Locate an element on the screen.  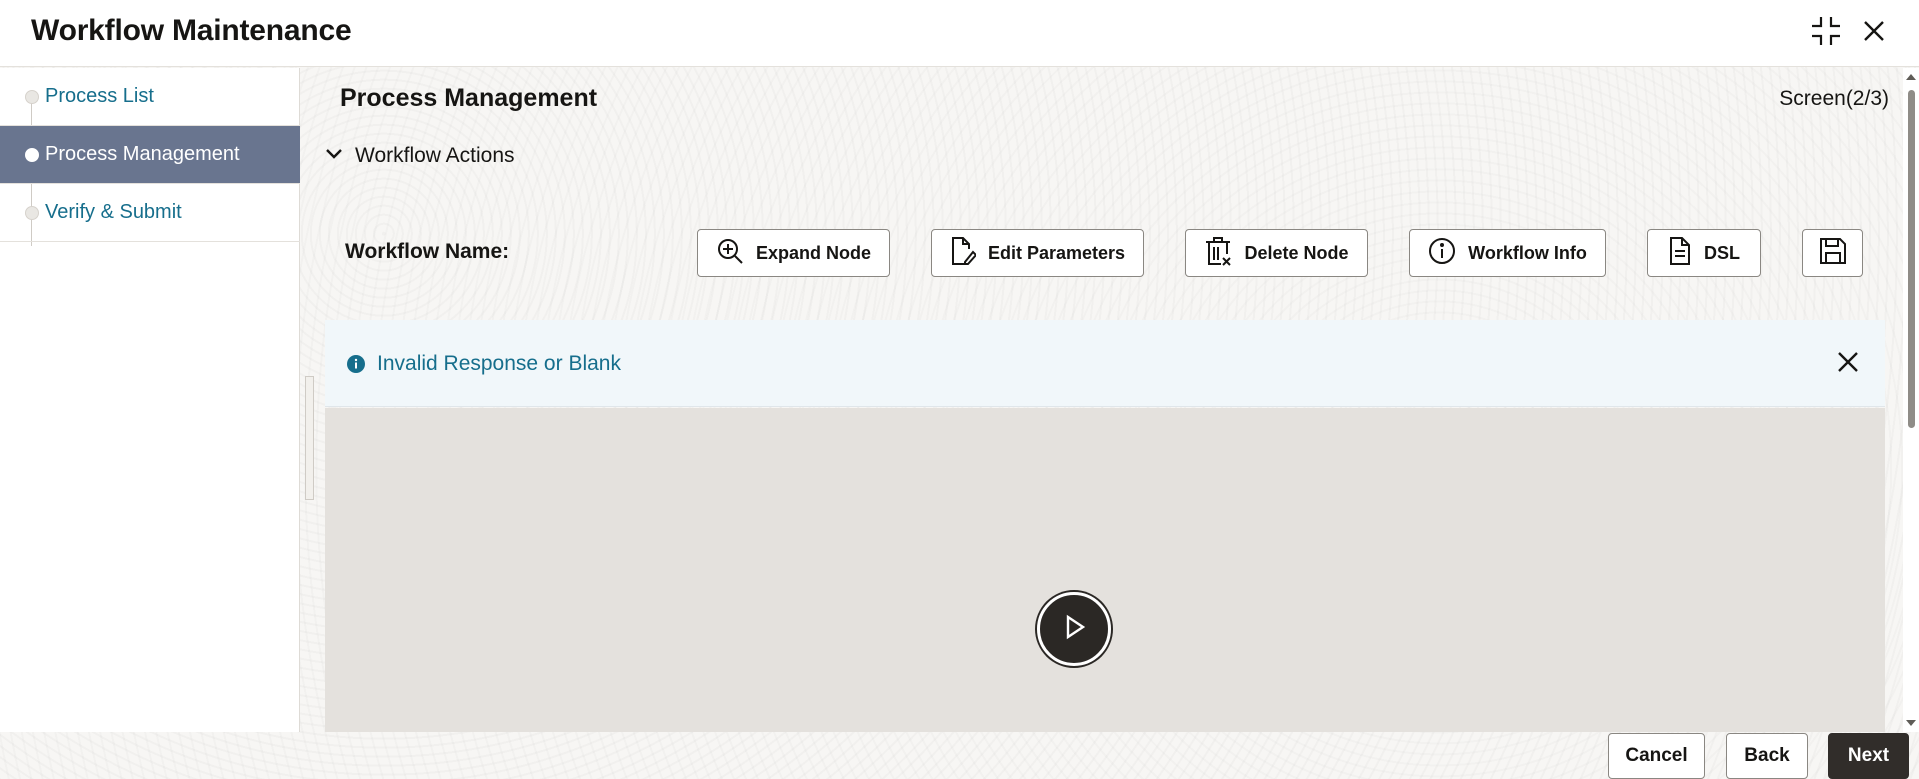
save-button is located at coordinates (1832, 253).